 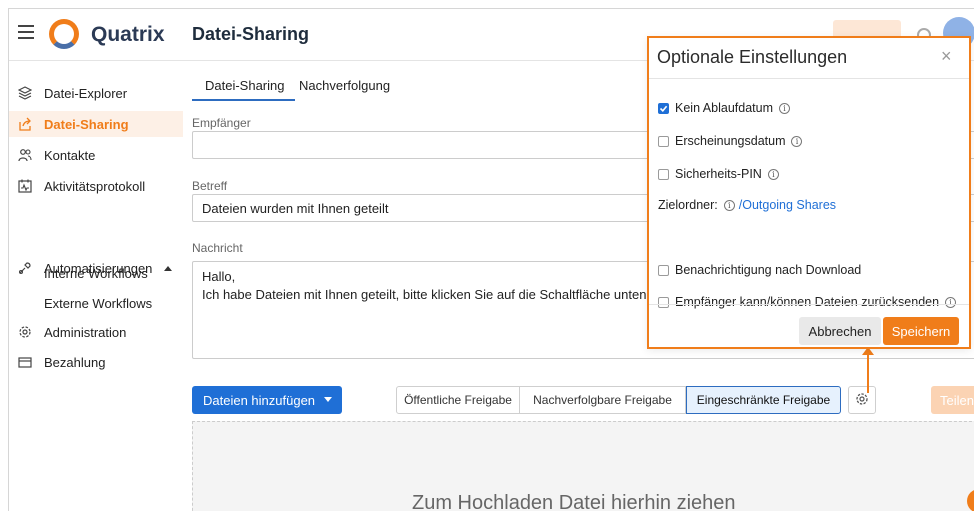 I want to click on sidebar-item-kontakte: Kontakte, so click(x=96, y=155).